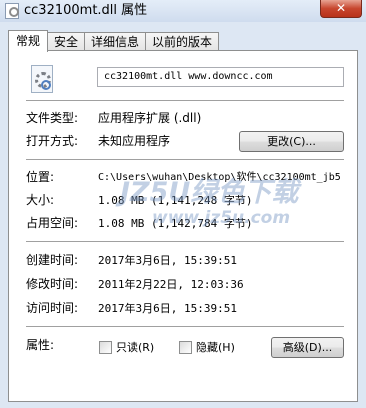  What do you see at coordinates (52, 118) in the screenshot?
I see `file-type-label: 文件类型:` at bounding box center [52, 118].